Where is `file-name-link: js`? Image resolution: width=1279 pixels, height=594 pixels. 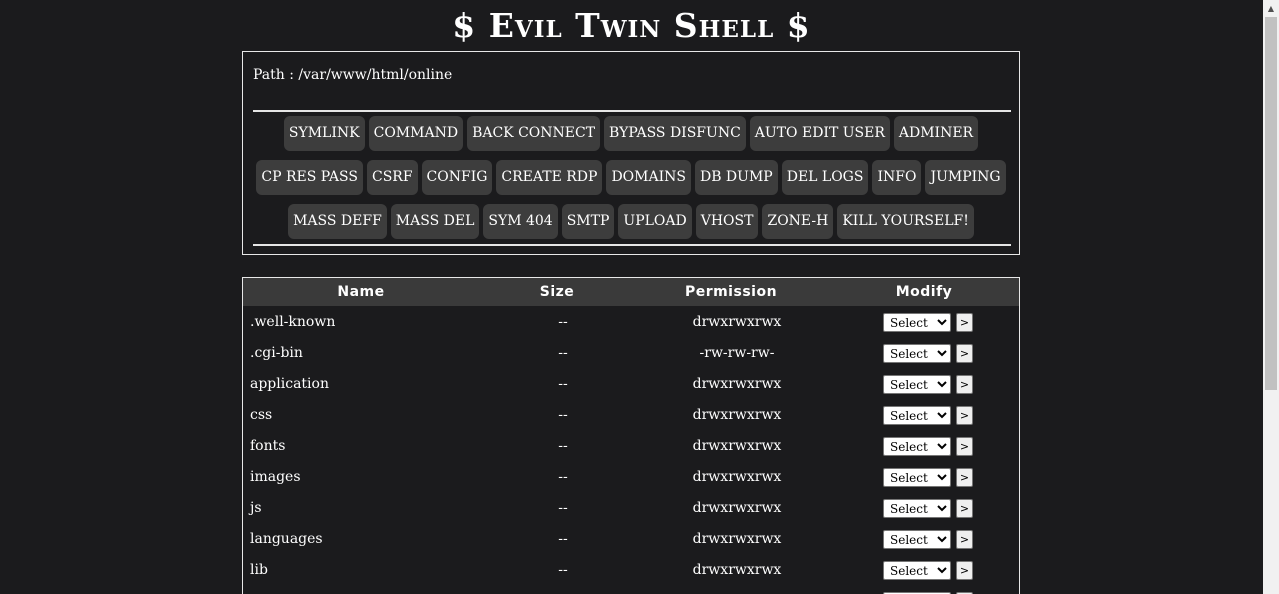
file-name-link: js is located at coordinates (360, 508).